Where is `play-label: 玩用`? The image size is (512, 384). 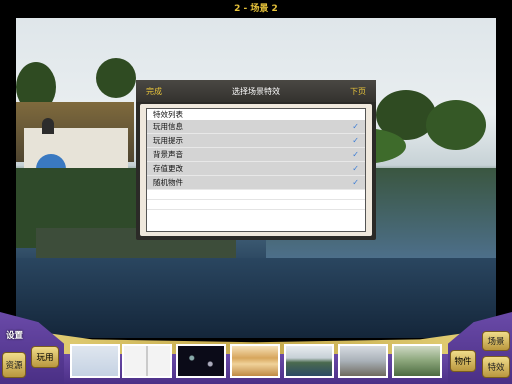
play-label: 玩用 is located at coordinates (45, 358).